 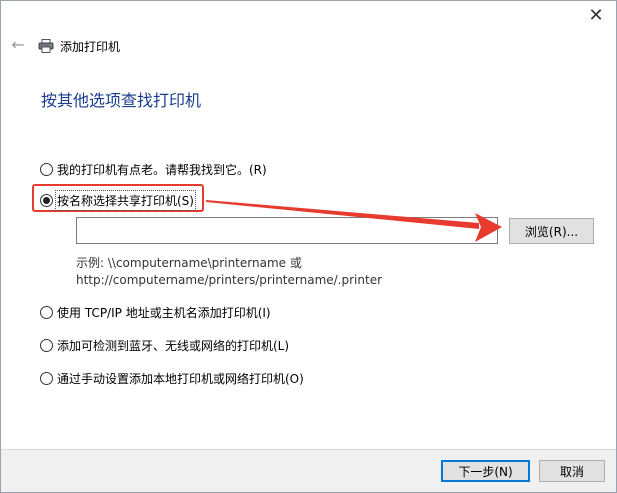 I want to click on page-heading: 按其他选项查找打印机, so click(x=121, y=100).